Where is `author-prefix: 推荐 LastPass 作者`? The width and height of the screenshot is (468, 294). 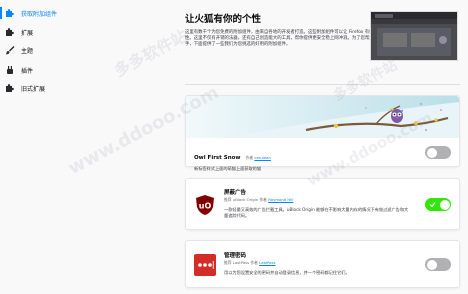 author-prefix: 推荐 LastPass 作者 is located at coordinates (241, 262).